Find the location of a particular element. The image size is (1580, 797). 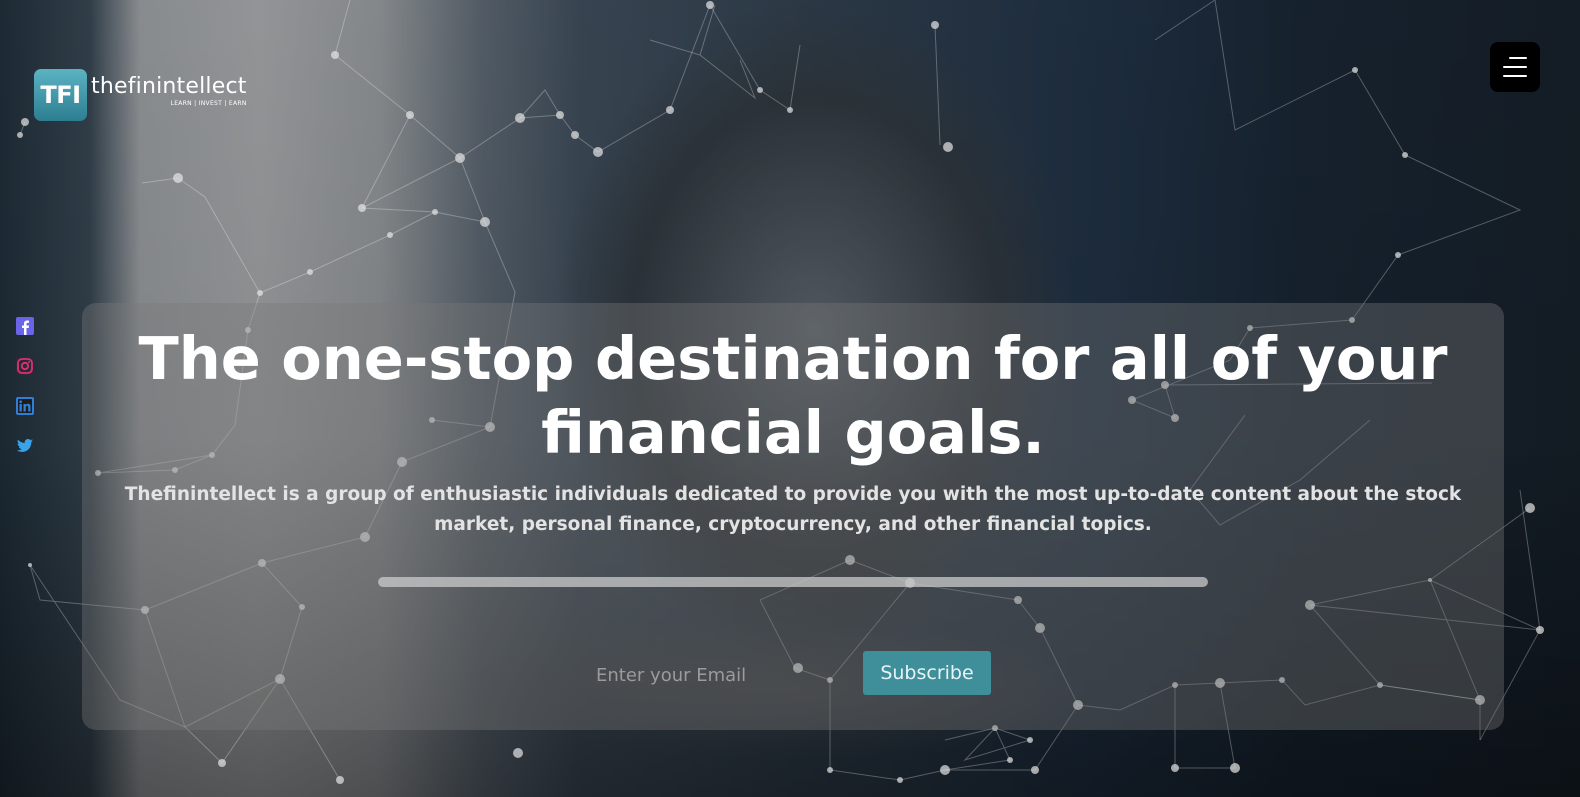

logo-wordmark: thefinintellect LEARN | INVEST | EARN is located at coordinates (169, 90).